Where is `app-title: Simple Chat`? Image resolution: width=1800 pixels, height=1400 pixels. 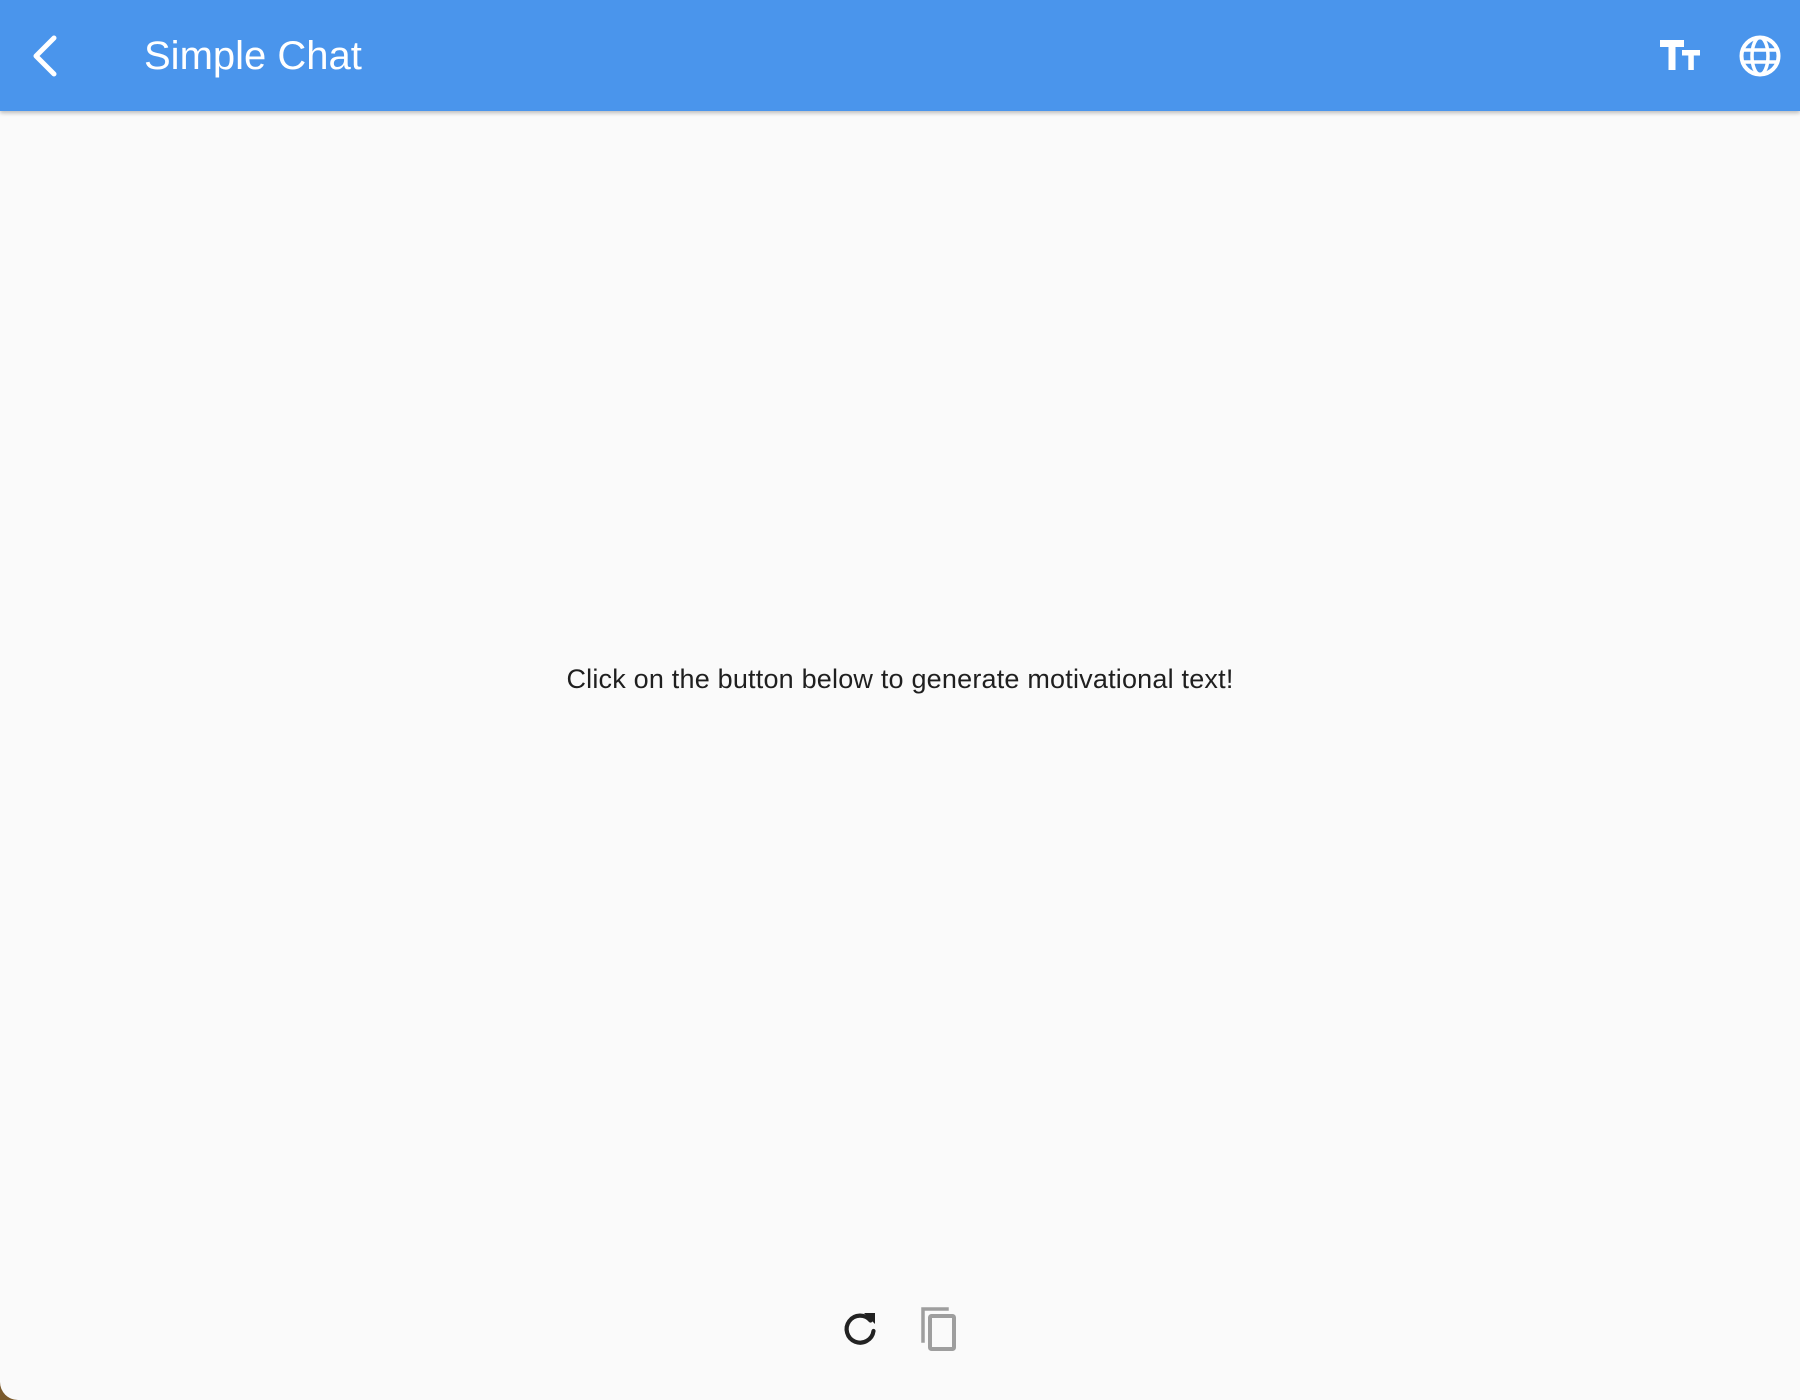
app-title: Simple Chat is located at coordinates (253, 56).